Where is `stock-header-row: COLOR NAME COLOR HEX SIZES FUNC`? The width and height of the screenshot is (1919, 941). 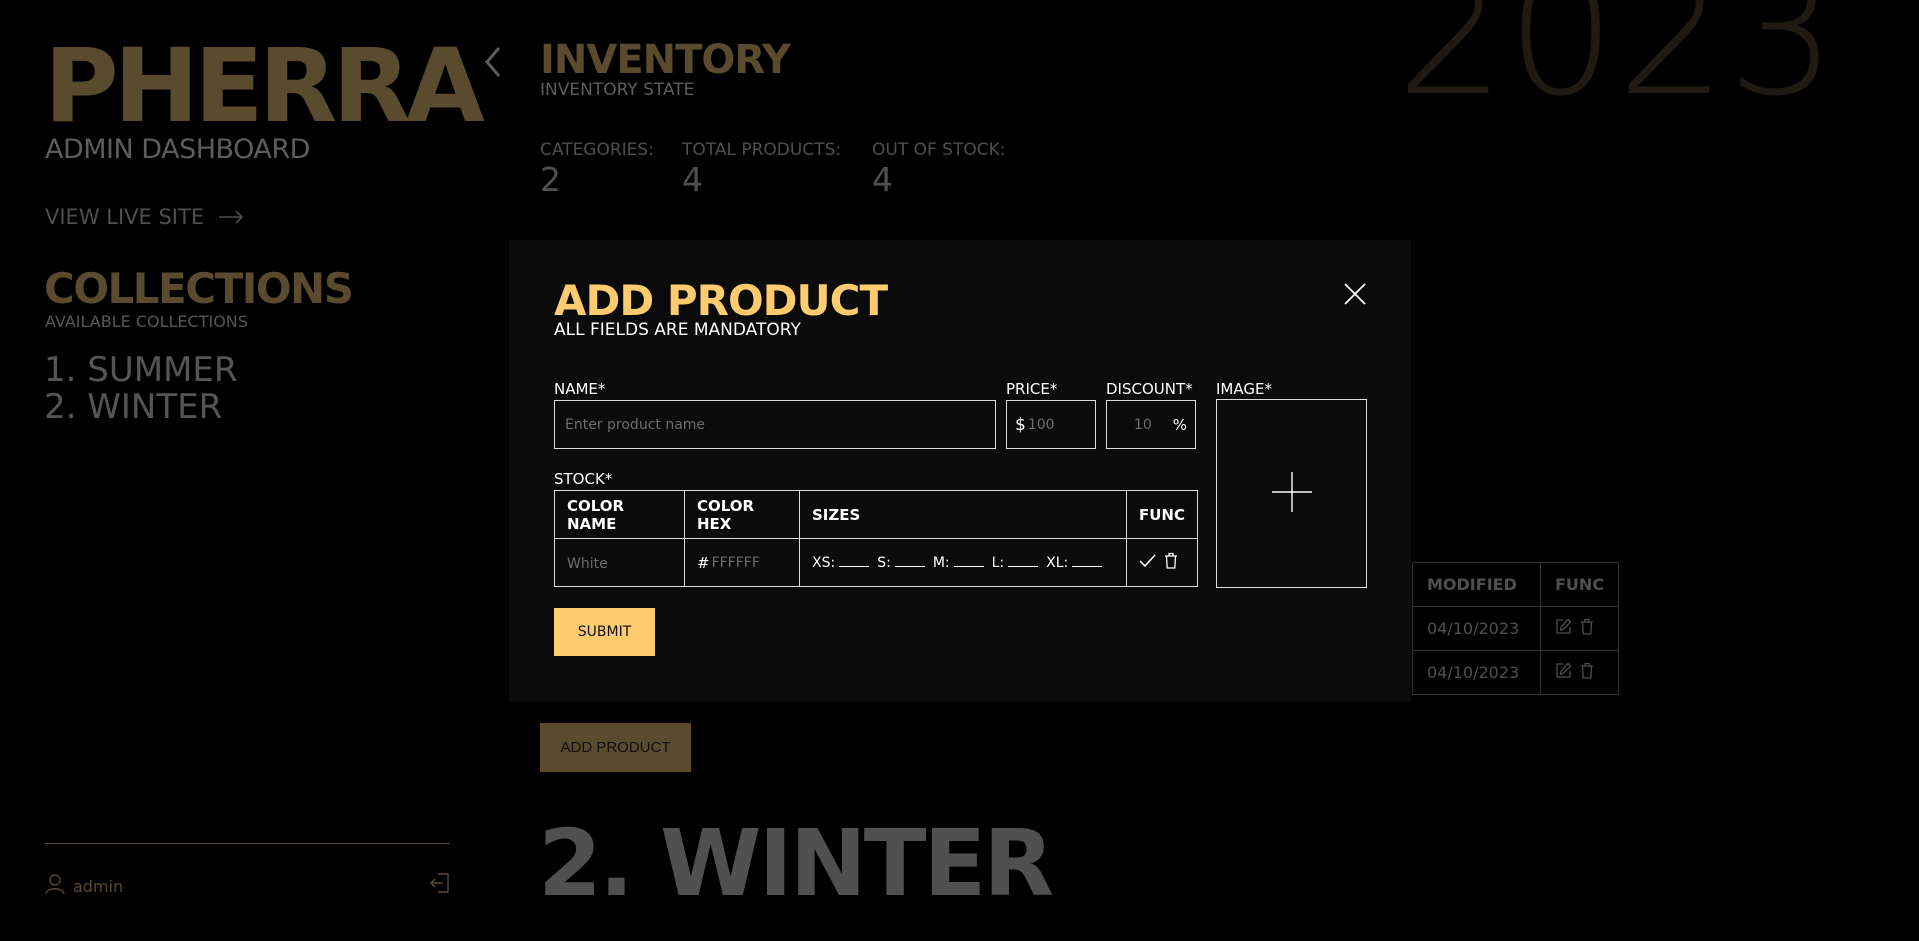
stock-header-row: COLOR NAME COLOR HEX SIZES FUNC is located at coordinates (876, 514).